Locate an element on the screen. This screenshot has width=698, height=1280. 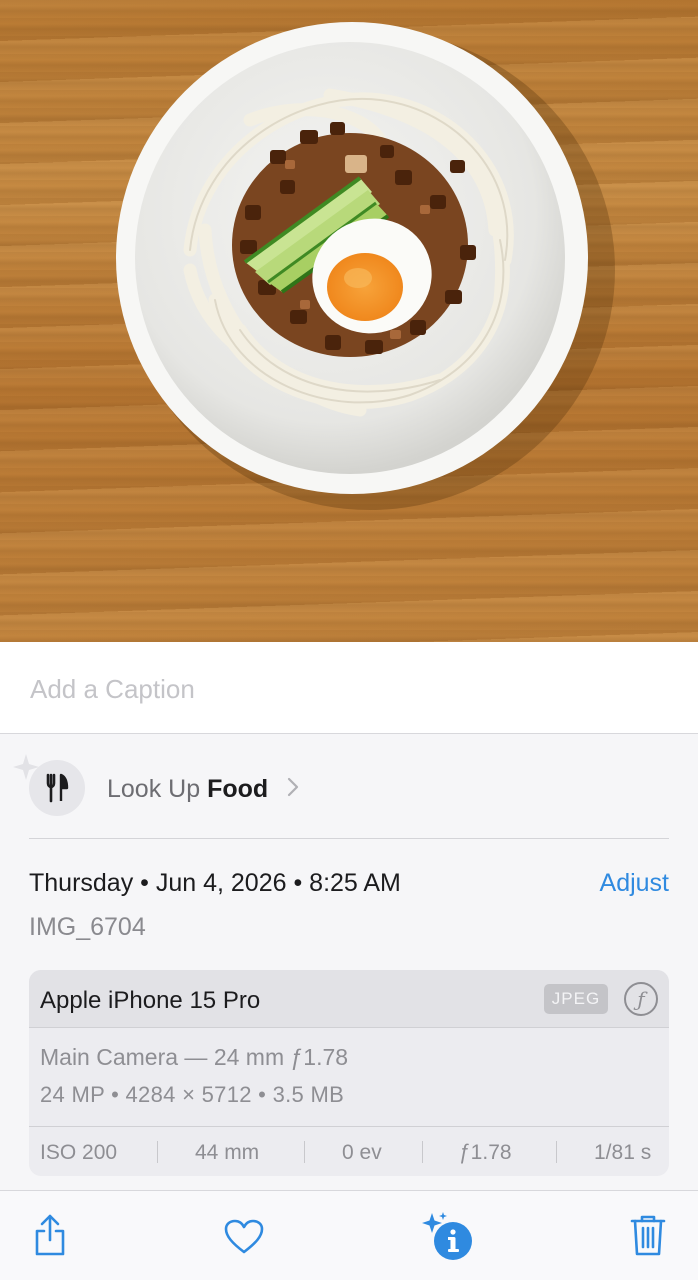
share-icon is located at coordinates (50, 1237).